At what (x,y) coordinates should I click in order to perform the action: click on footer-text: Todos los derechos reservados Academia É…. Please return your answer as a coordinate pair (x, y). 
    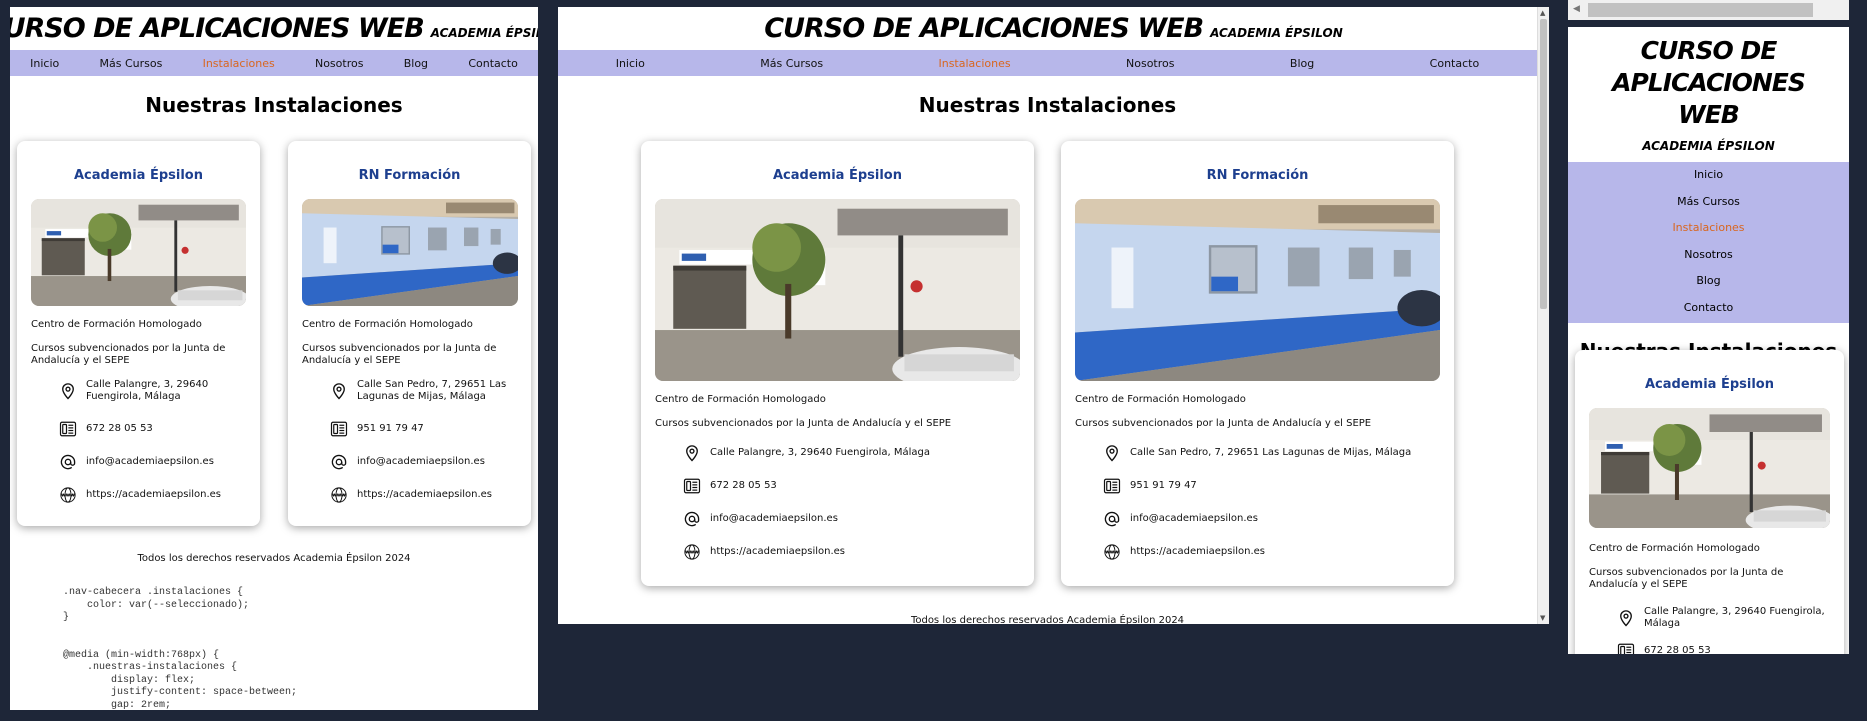
    Looking at the image, I should click on (1047, 619).